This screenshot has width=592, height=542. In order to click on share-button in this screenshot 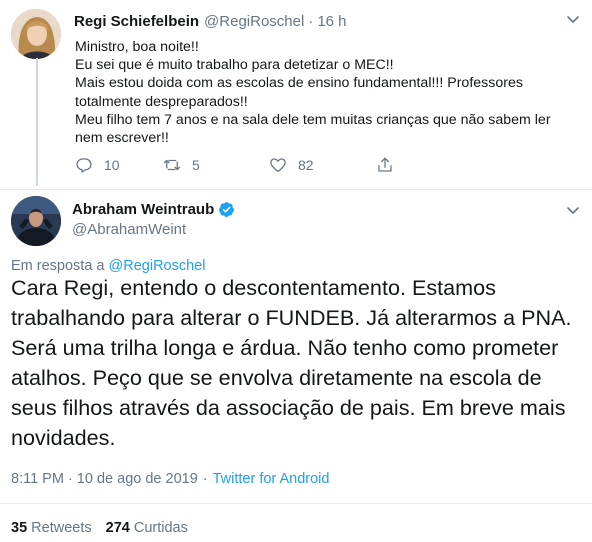, I will do `click(390, 165)`.